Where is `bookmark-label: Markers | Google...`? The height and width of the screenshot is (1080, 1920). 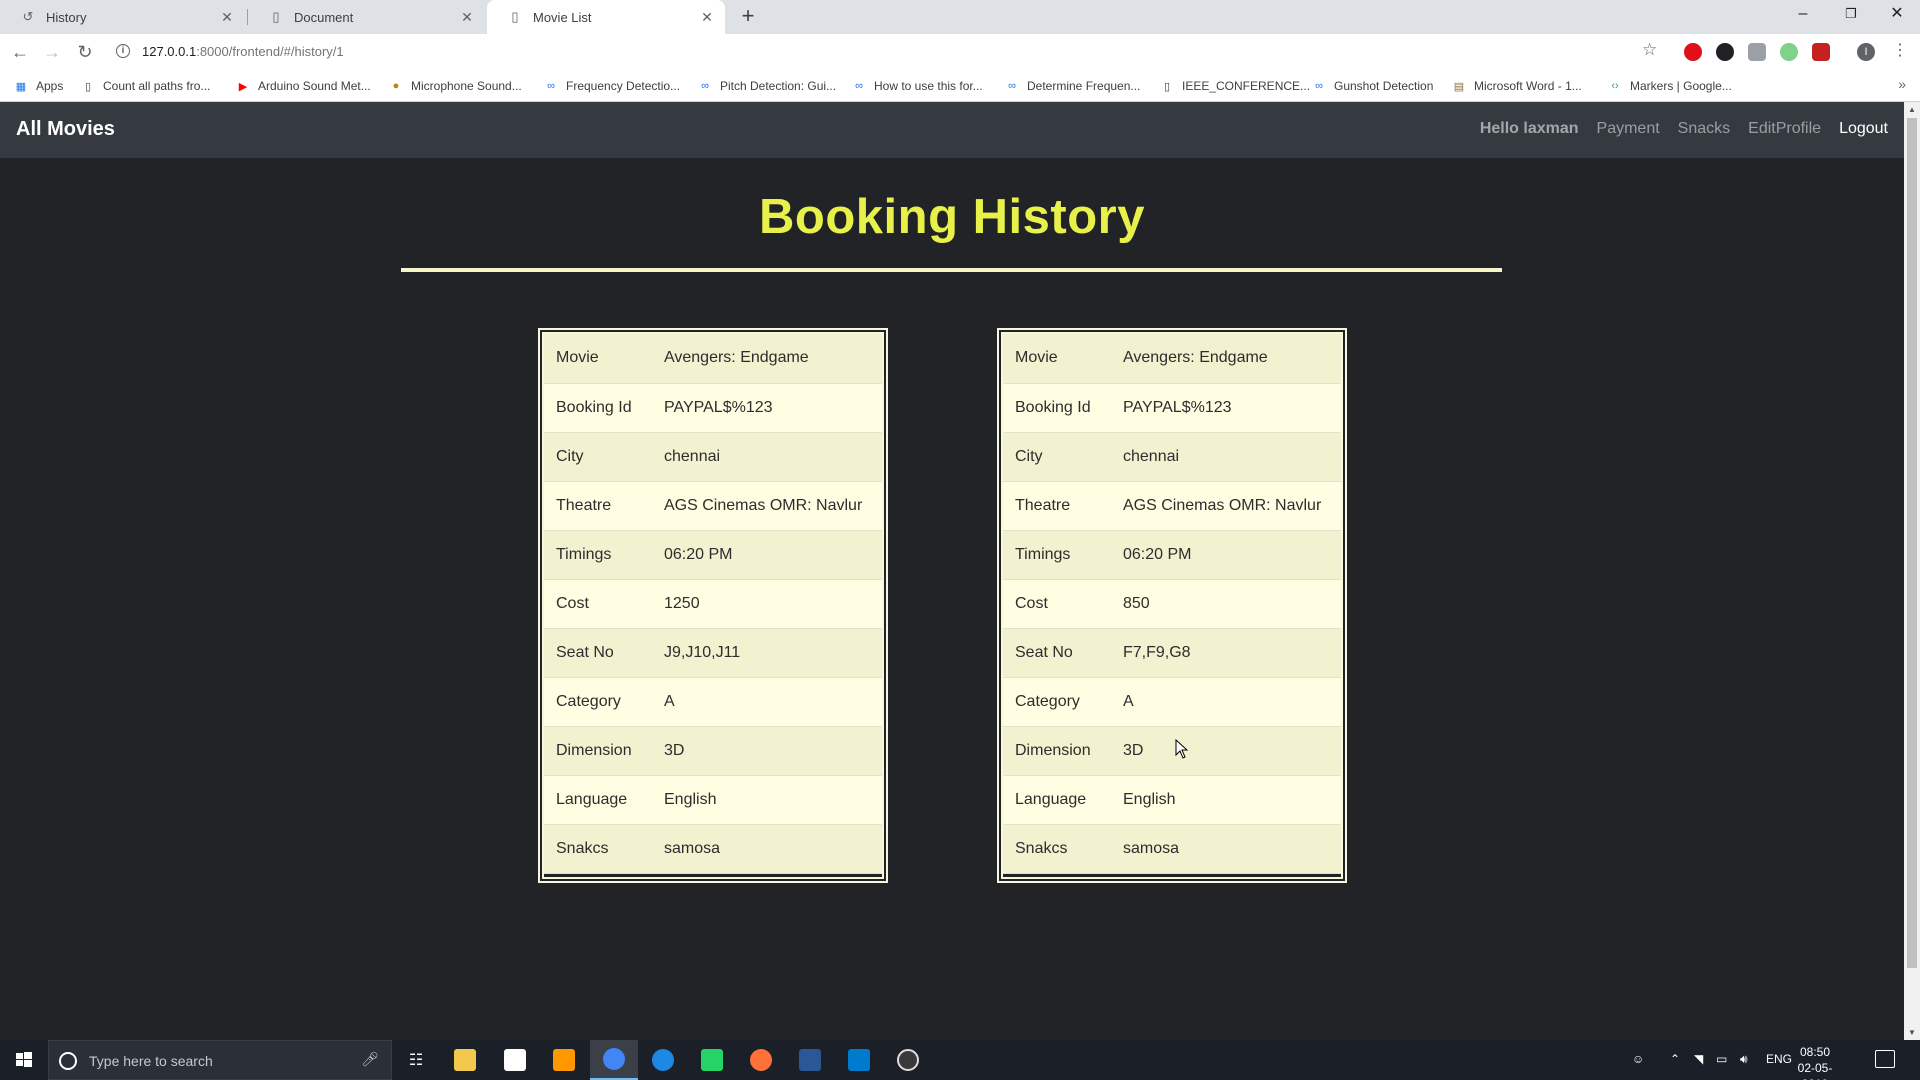
bookmark-label: Markers | Google... is located at coordinates (1681, 86).